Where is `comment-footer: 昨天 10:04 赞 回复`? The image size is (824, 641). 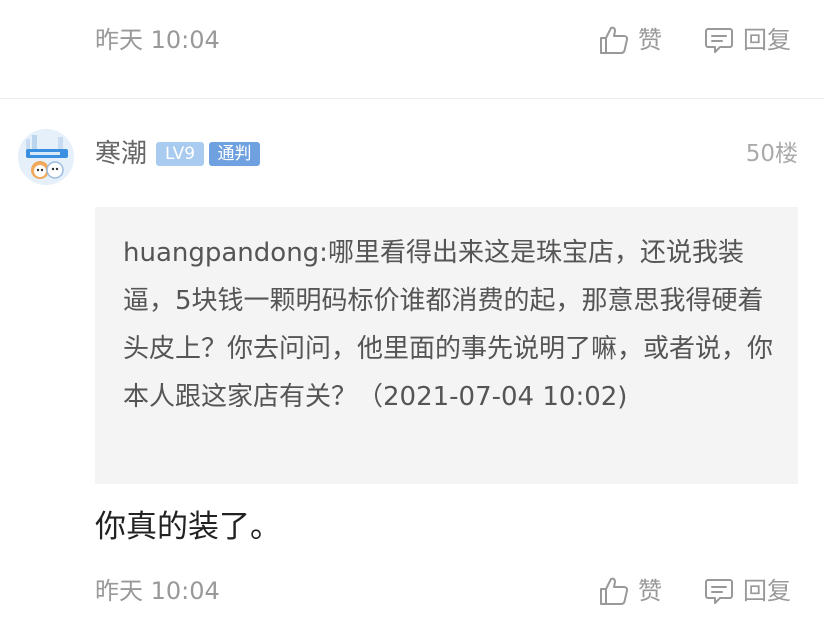 comment-footer: 昨天 10:04 赞 回复 is located at coordinates (412, 591).